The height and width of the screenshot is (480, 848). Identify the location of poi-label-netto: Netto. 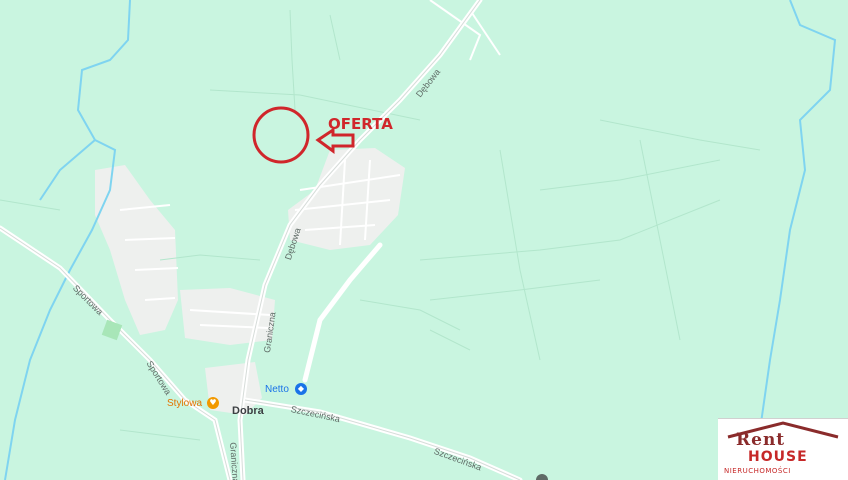
(277, 389).